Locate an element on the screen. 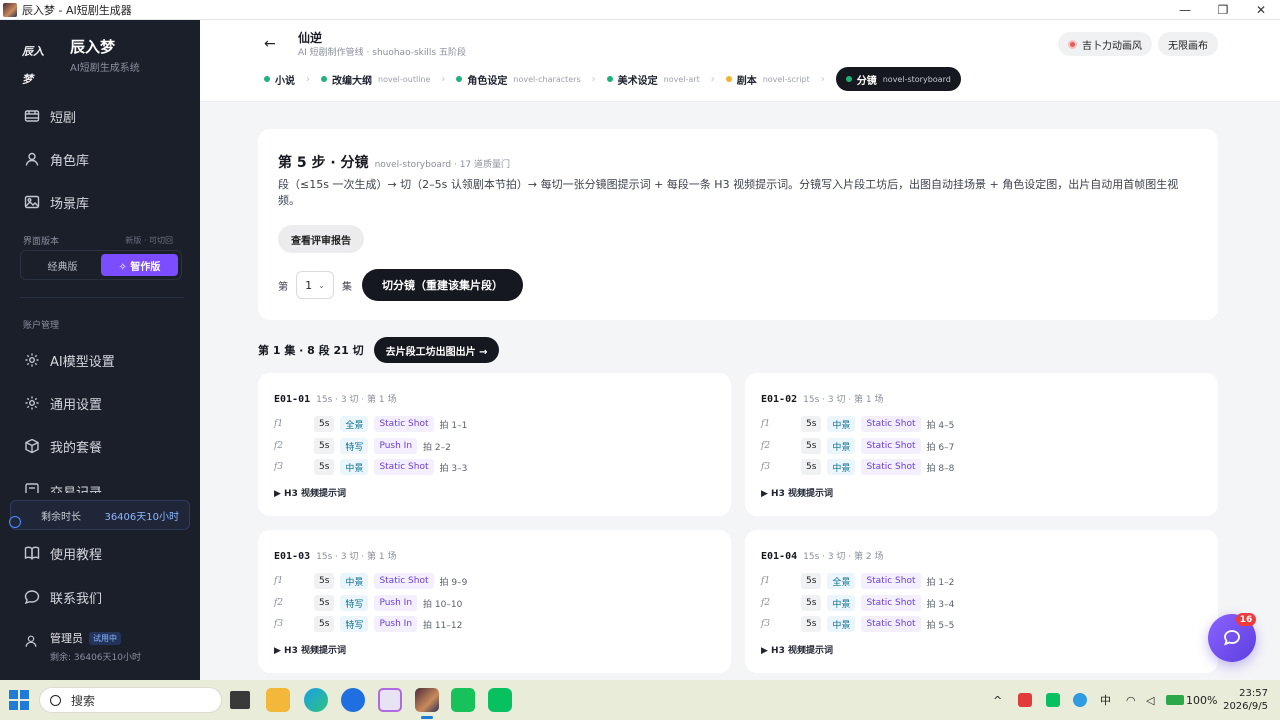 This screenshot has height=720, width=1280. tray-cloud-icon is located at coordinates (1080, 700).